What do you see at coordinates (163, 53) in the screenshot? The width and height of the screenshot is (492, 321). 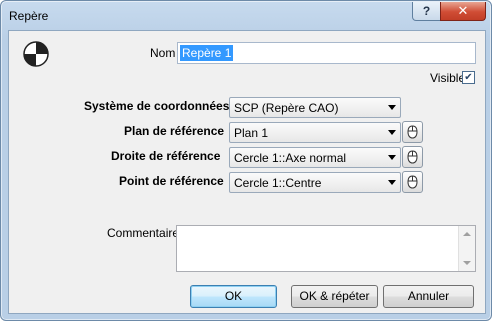 I see `nom-label: Nom` at bounding box center [163, 53].